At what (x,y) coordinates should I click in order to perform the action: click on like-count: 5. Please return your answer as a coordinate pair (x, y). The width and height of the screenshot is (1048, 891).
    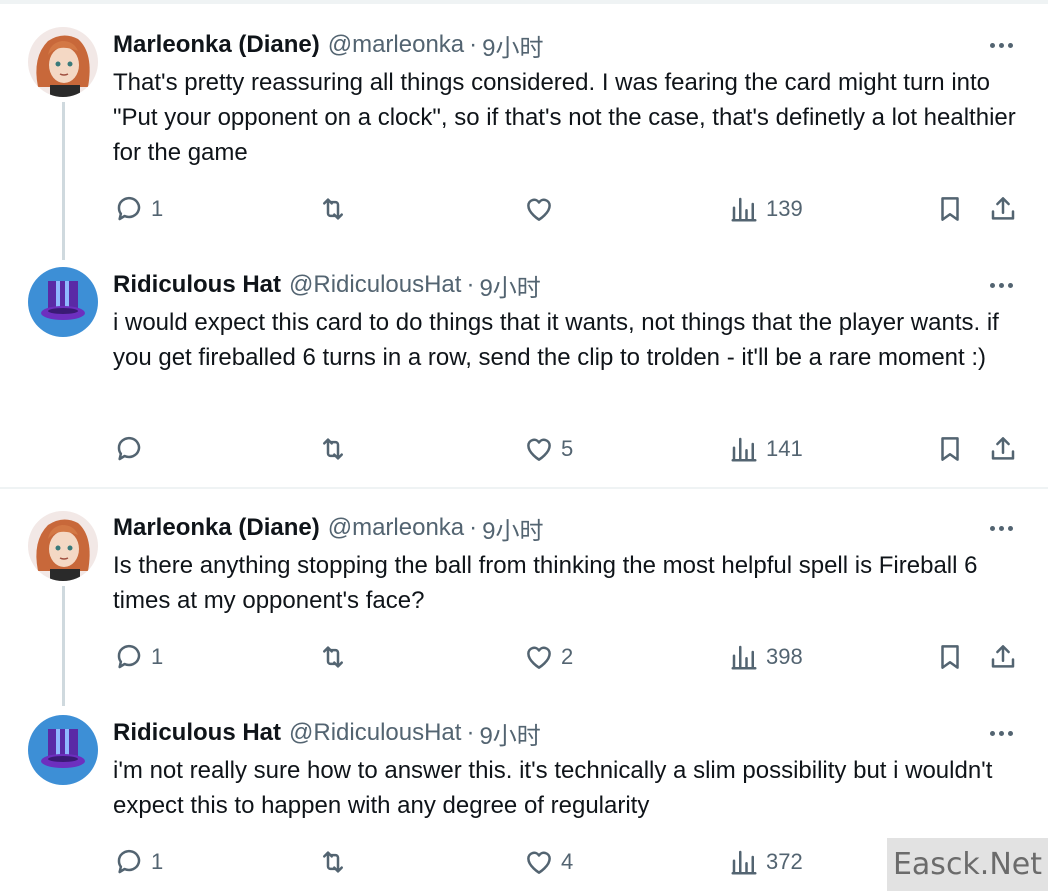
    Looking at the image, I should click on (567, 448).